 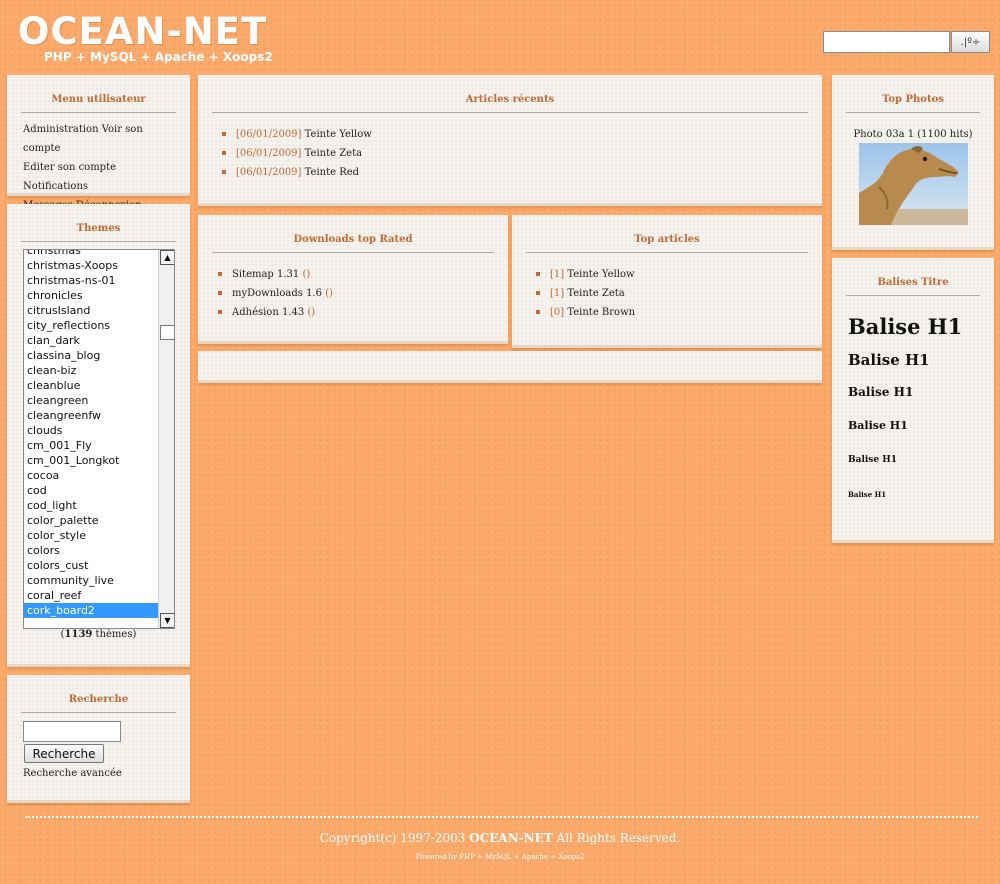 What do you see at coordinates (913, 103) in the screenshot?
I see `top-photos-title: Top Photos` at bounding box center [913, 103].